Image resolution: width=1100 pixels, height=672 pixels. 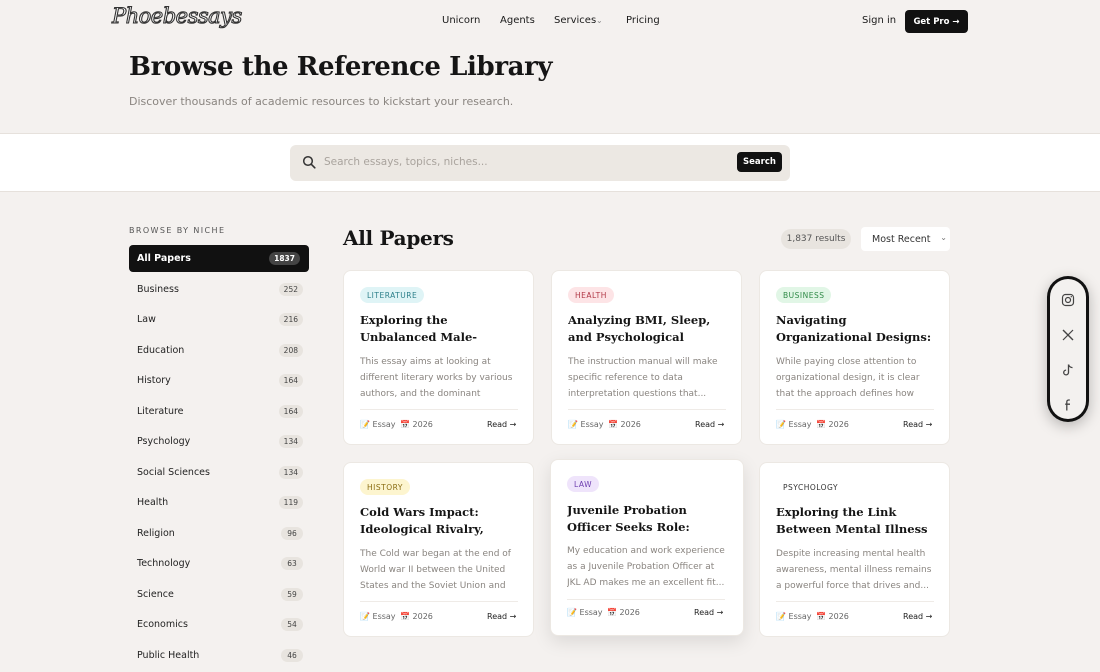 What do you see at coordinates (176, 15) in the screenshot?
I see `logo: Phoebessays` at bounding box center [176, 15].